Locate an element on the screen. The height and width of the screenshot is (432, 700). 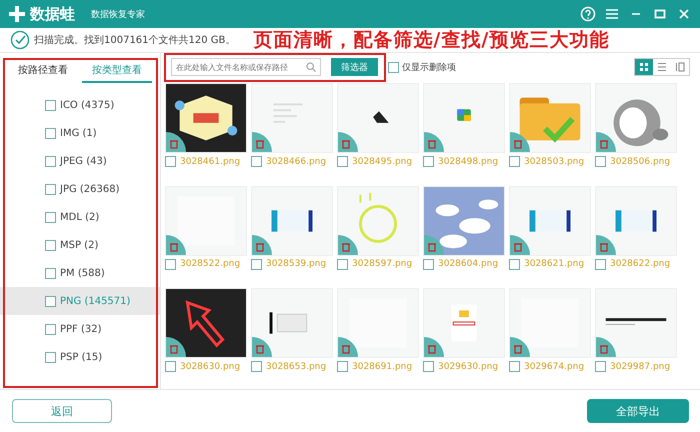
file-type-label: JPG (26368) is located at coordinates (90, 189).